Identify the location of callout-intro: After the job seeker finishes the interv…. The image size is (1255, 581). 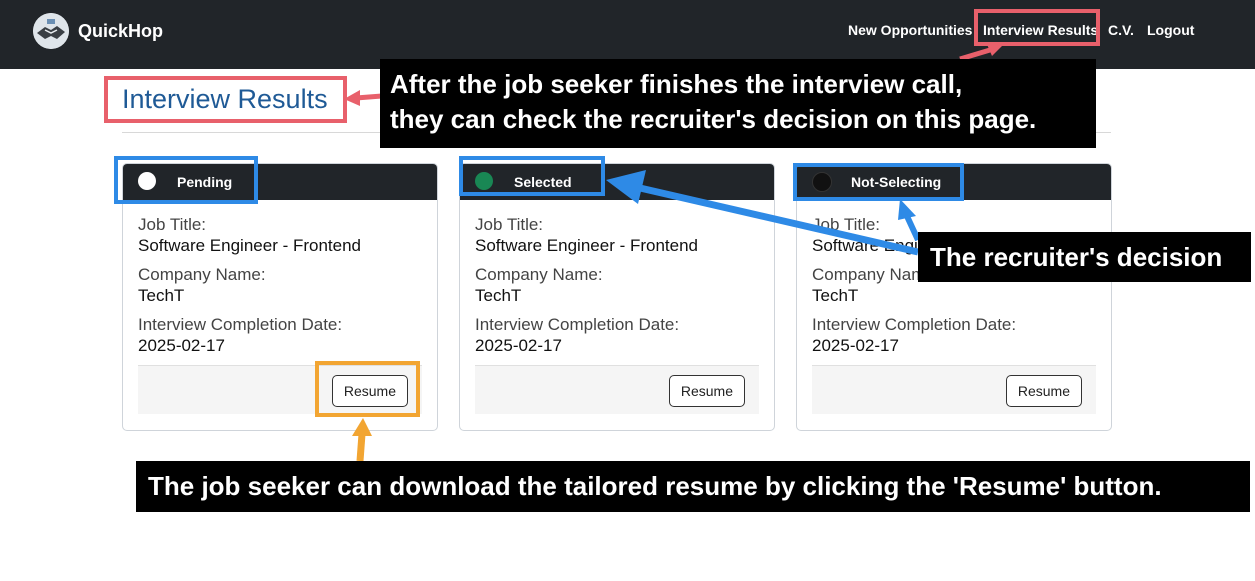
(738, 103).